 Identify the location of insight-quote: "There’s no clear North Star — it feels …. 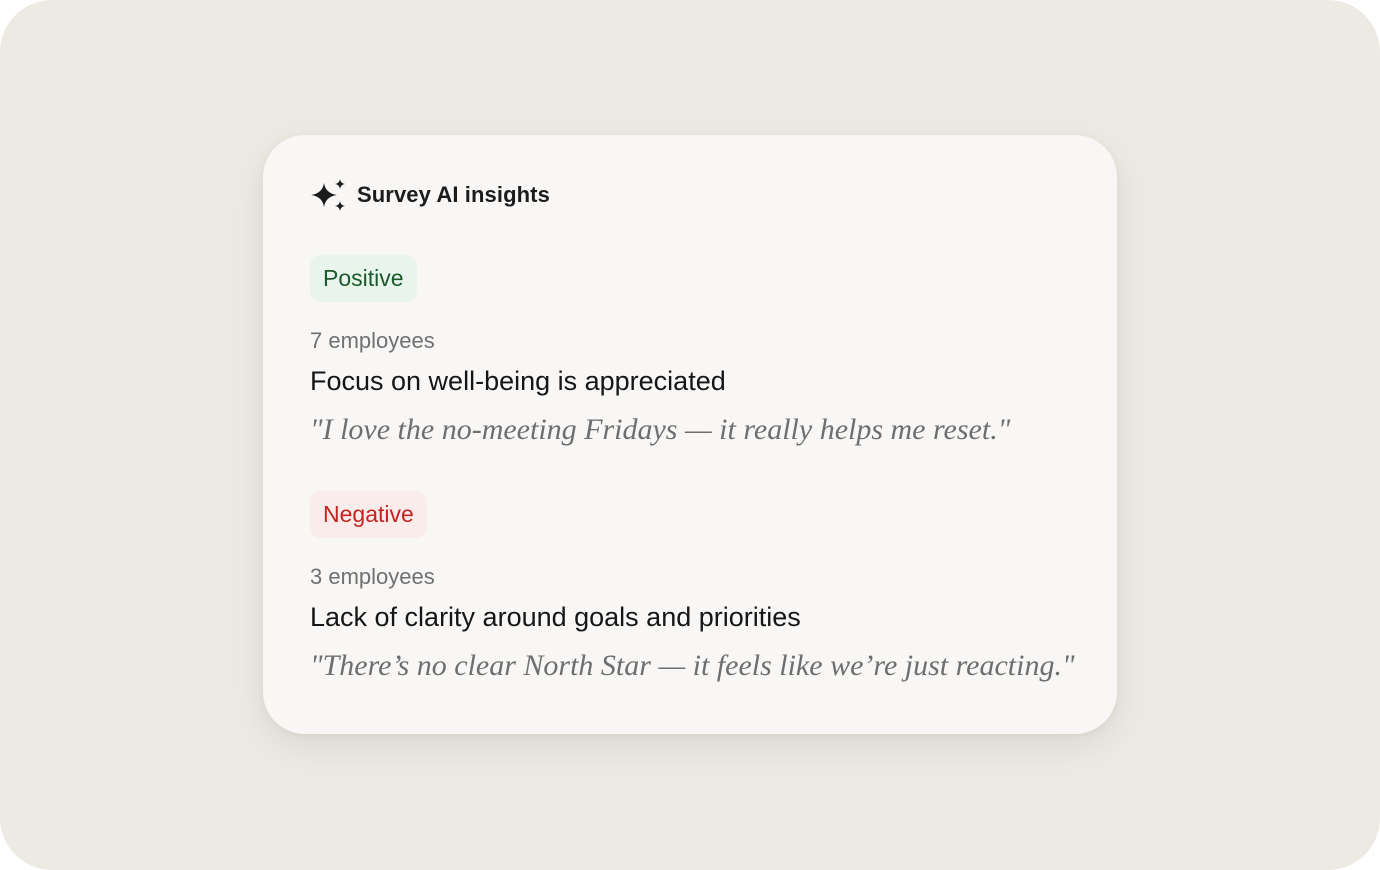
(692, 665).